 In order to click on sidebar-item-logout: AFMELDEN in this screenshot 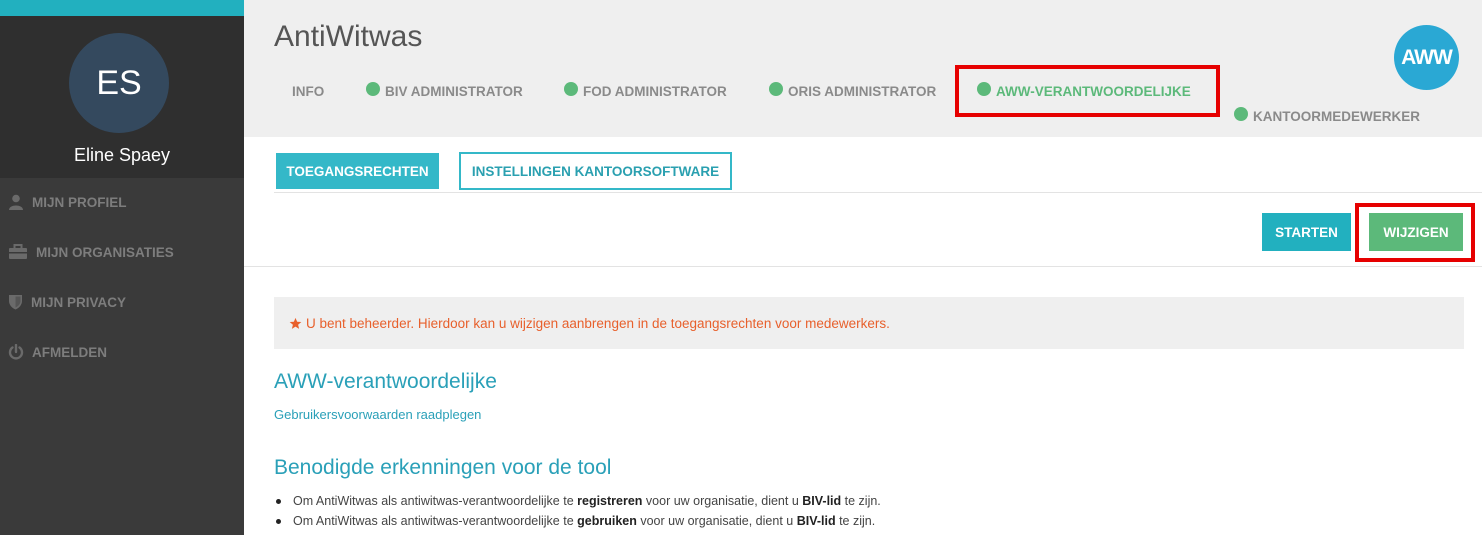, I will do `click(57, 352)`.